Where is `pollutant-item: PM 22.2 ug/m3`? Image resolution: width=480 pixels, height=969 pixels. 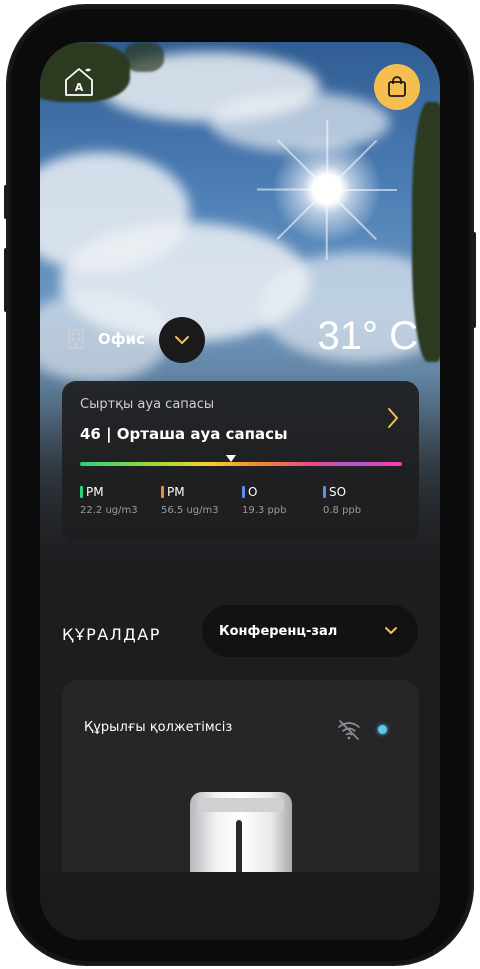 pollutant-item: PM 22.2 ug/m3 is located at coordinates (109, 500).